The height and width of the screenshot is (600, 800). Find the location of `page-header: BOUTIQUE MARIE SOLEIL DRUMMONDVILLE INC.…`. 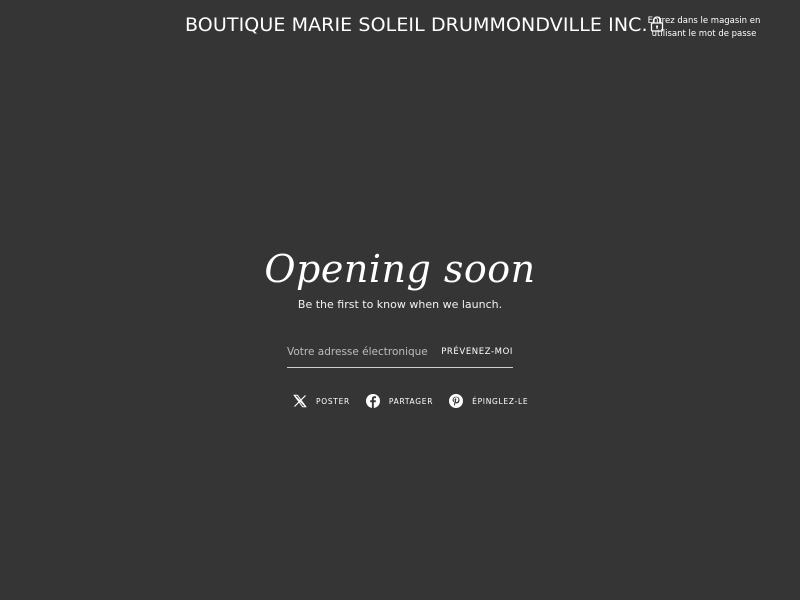

page-header: BOUTIQUE MARIE SOLEIL DRUMMONDVILLE INC.… is located at coordinates (400, 28).